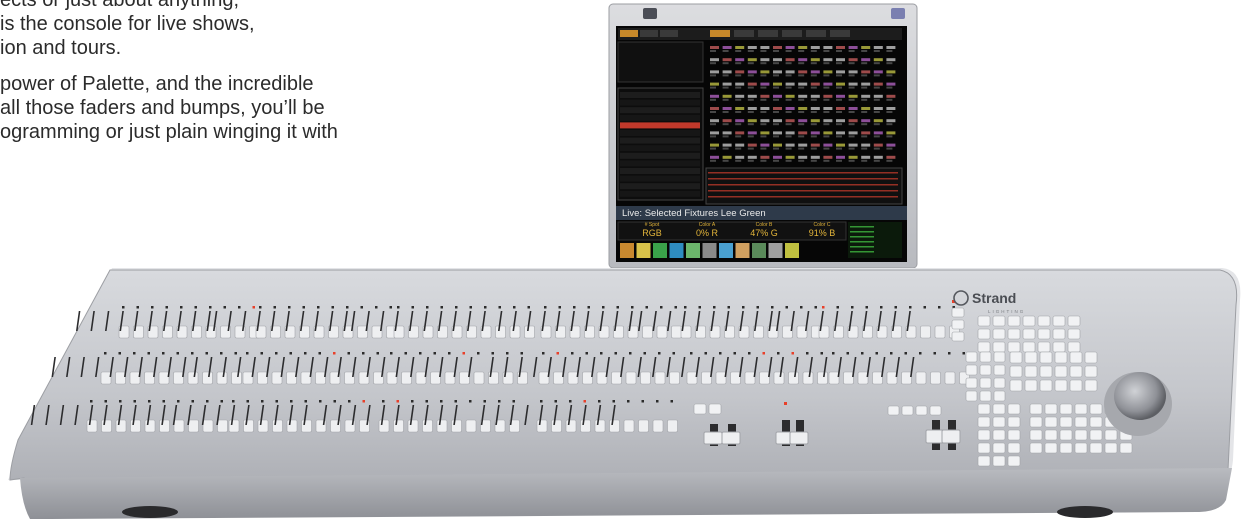 The height and width of the screenshot is (519, 1243). What do you see at coordinates (951, 436) in the screenshot?
I see `crossfade-knob` at bounding box center [951, 436].